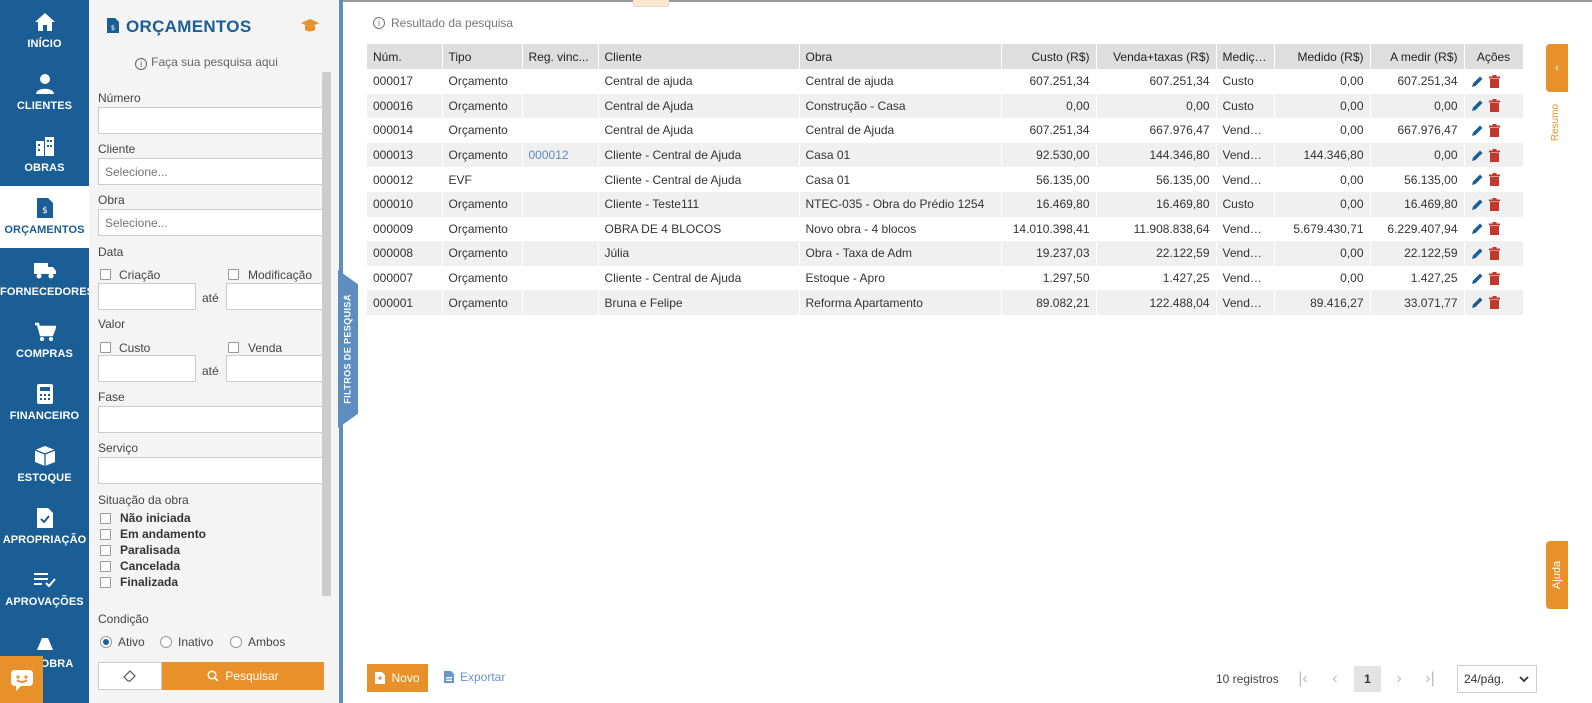  Describe the element at coordinates (243, 676) in the screenshot. I see `search-button: Pesquisar` at that location.